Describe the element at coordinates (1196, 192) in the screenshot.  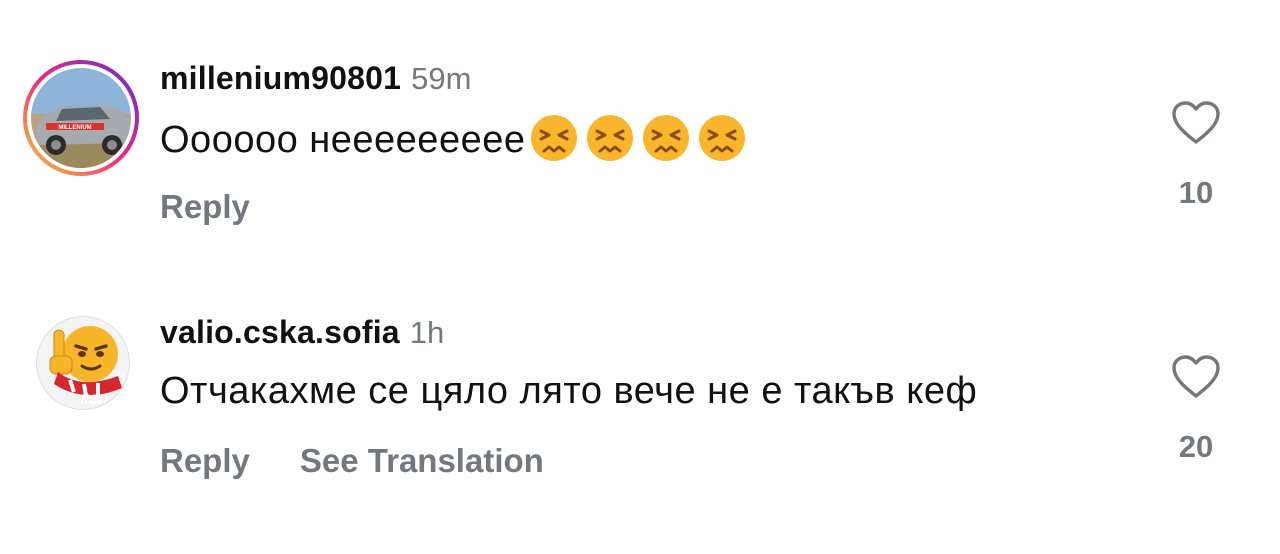
I see `like-count: 10` at that location.